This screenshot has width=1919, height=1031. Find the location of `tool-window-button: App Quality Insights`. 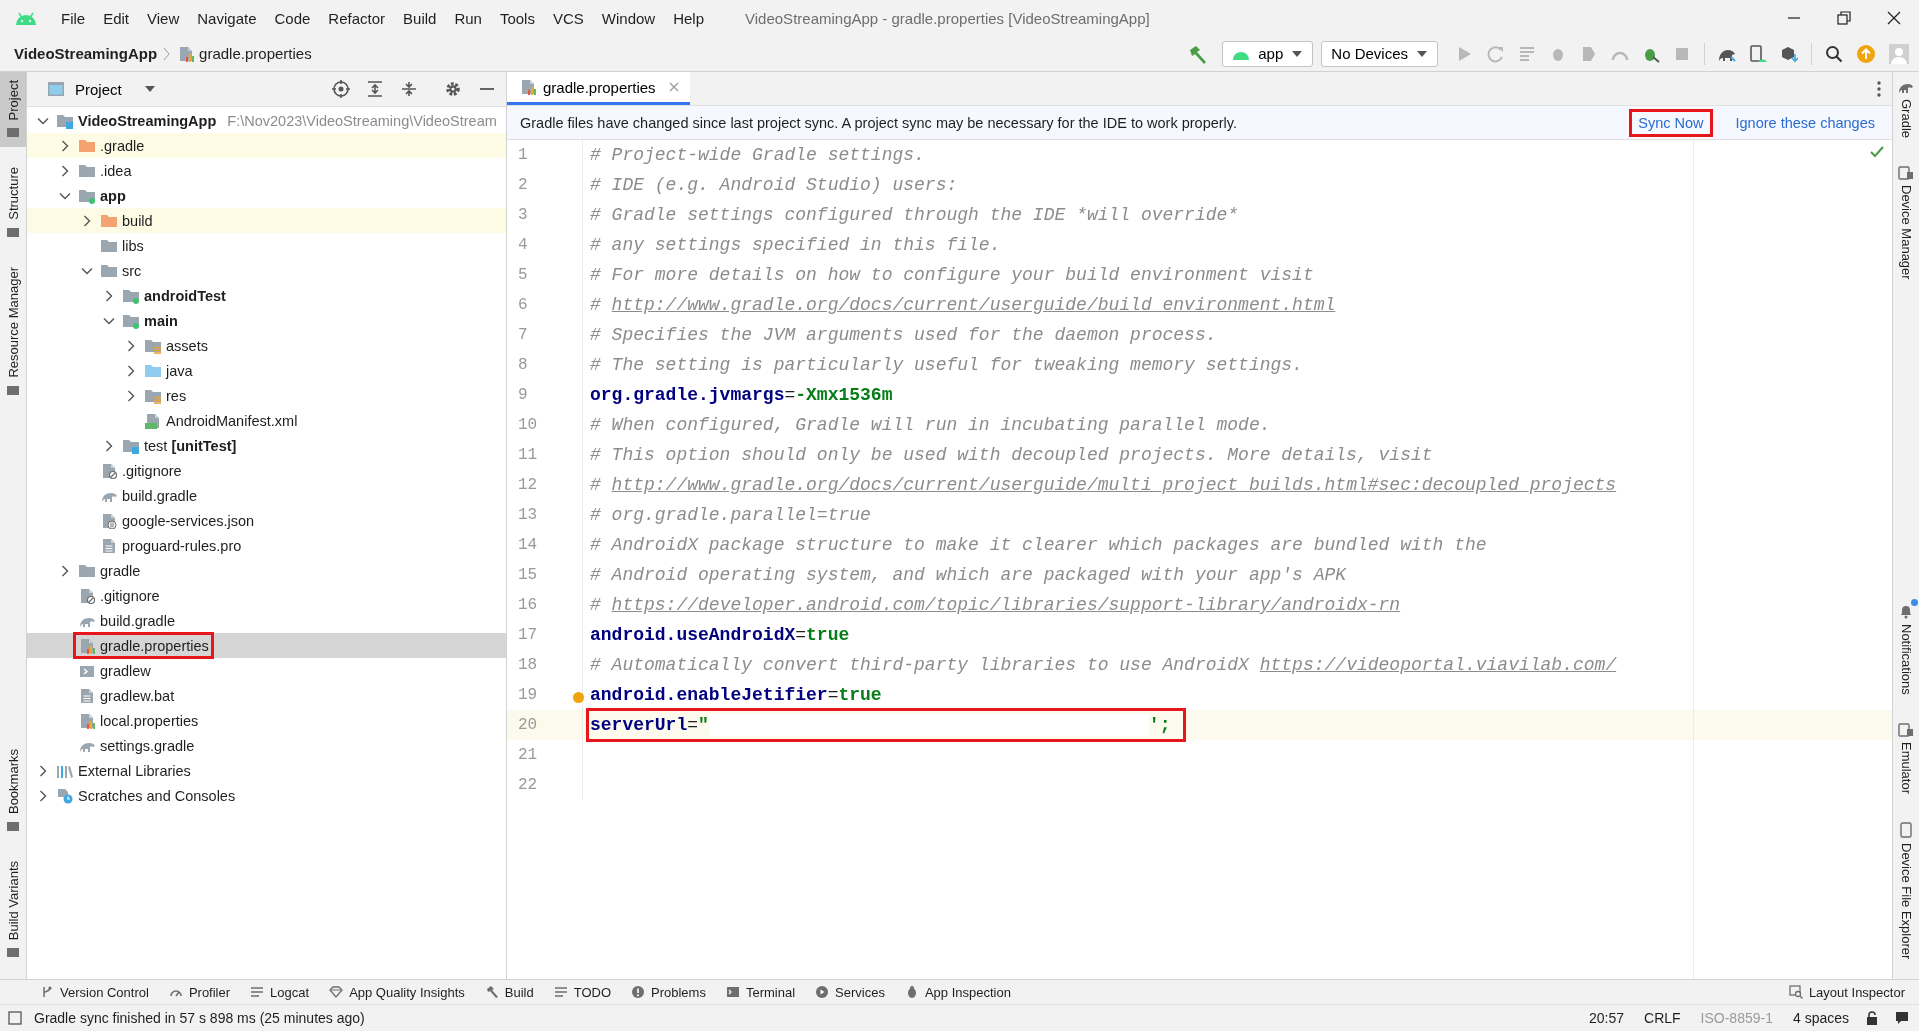

tool-window-button: App Quality Insights is located at coordinates (397, 992).